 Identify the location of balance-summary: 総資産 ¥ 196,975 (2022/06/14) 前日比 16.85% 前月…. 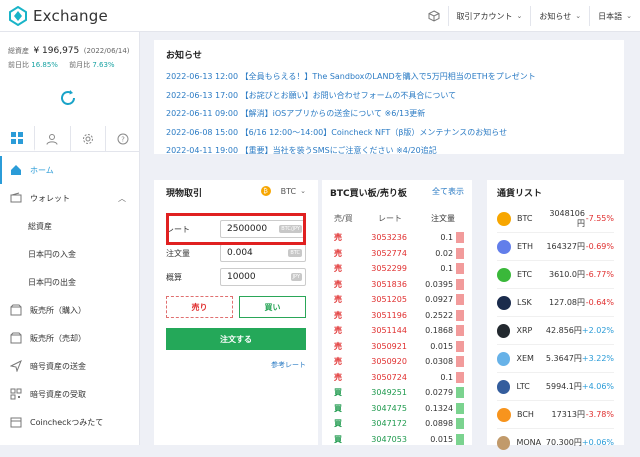
(69, 57).